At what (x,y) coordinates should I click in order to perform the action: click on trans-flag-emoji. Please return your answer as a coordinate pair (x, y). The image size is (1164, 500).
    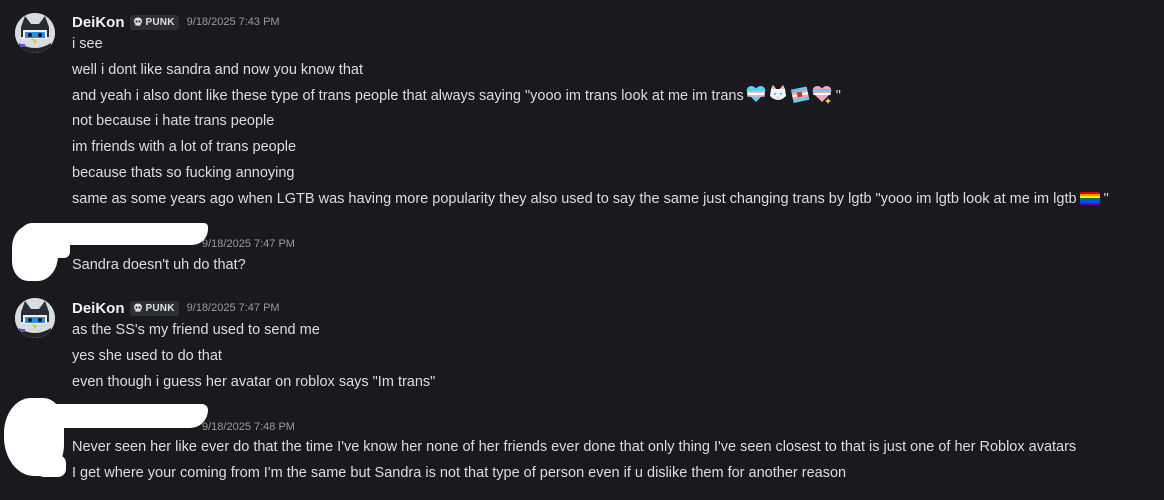
    Looking at the image, I should click on (800, 94).